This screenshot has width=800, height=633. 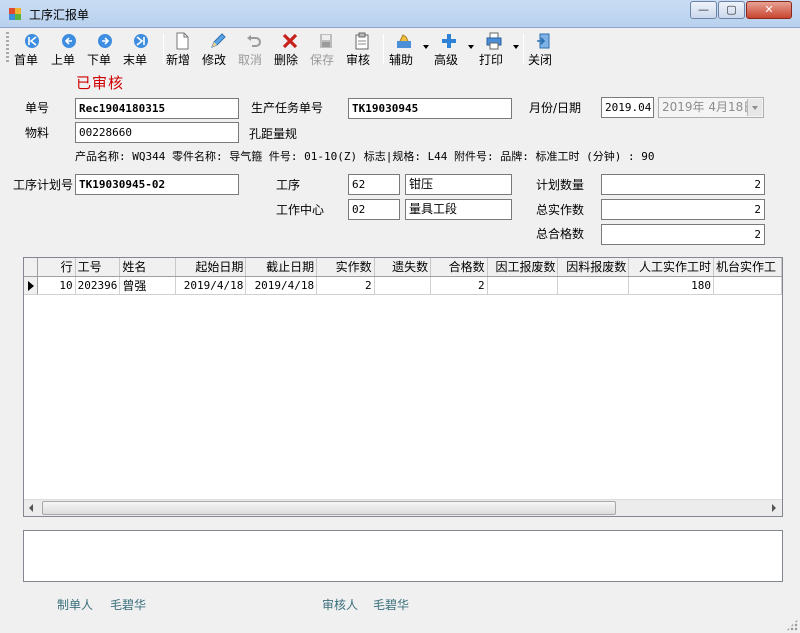 What do you see at coordinates (135, 60) in the screenshot?
I see `last-record-label: 末单` at bounding box center [135, 60].